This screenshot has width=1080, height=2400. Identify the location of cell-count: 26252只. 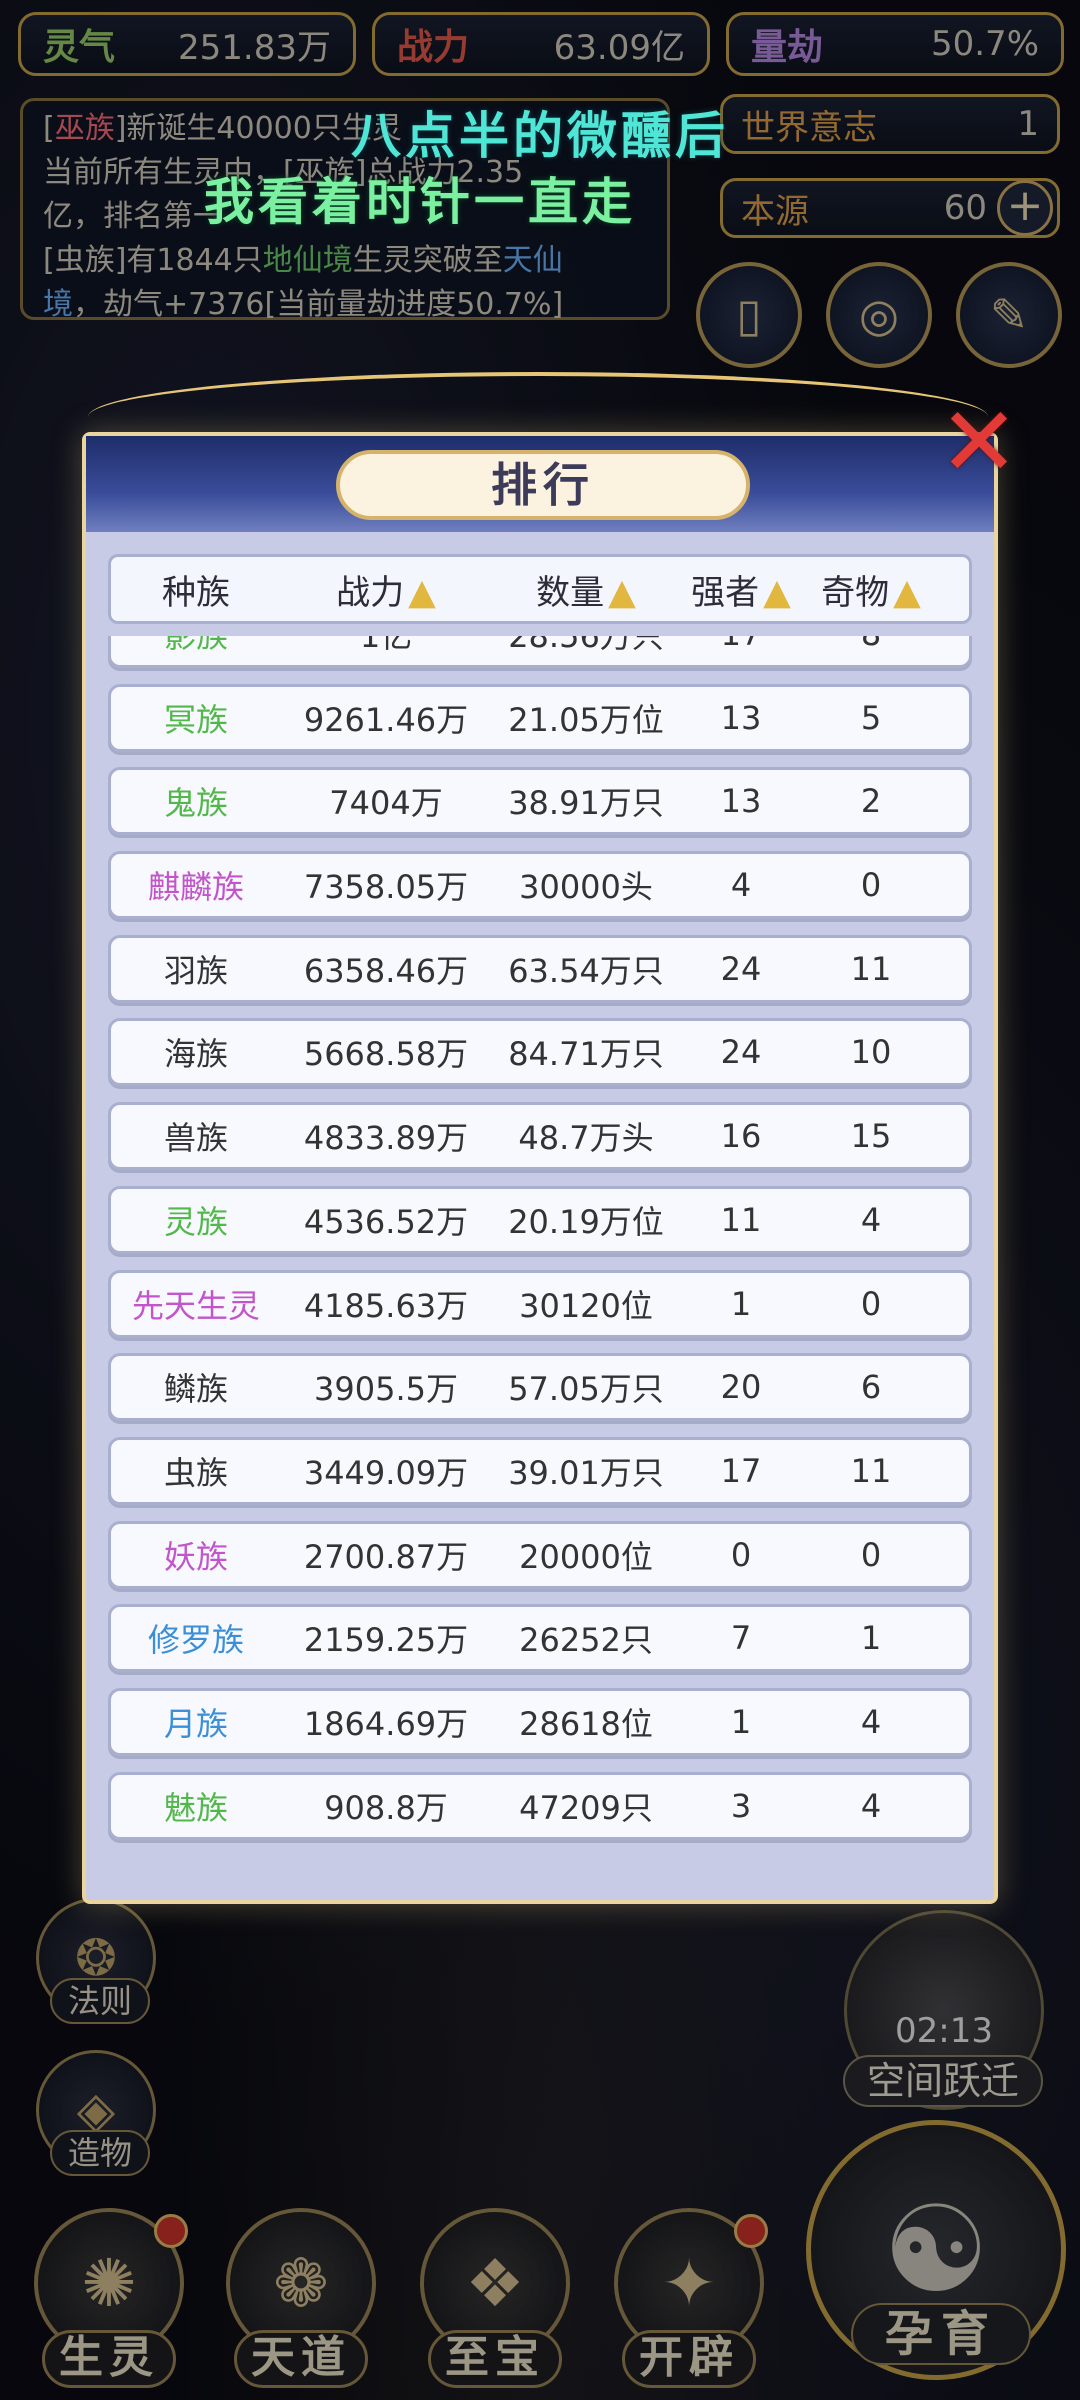
(586, 1640).